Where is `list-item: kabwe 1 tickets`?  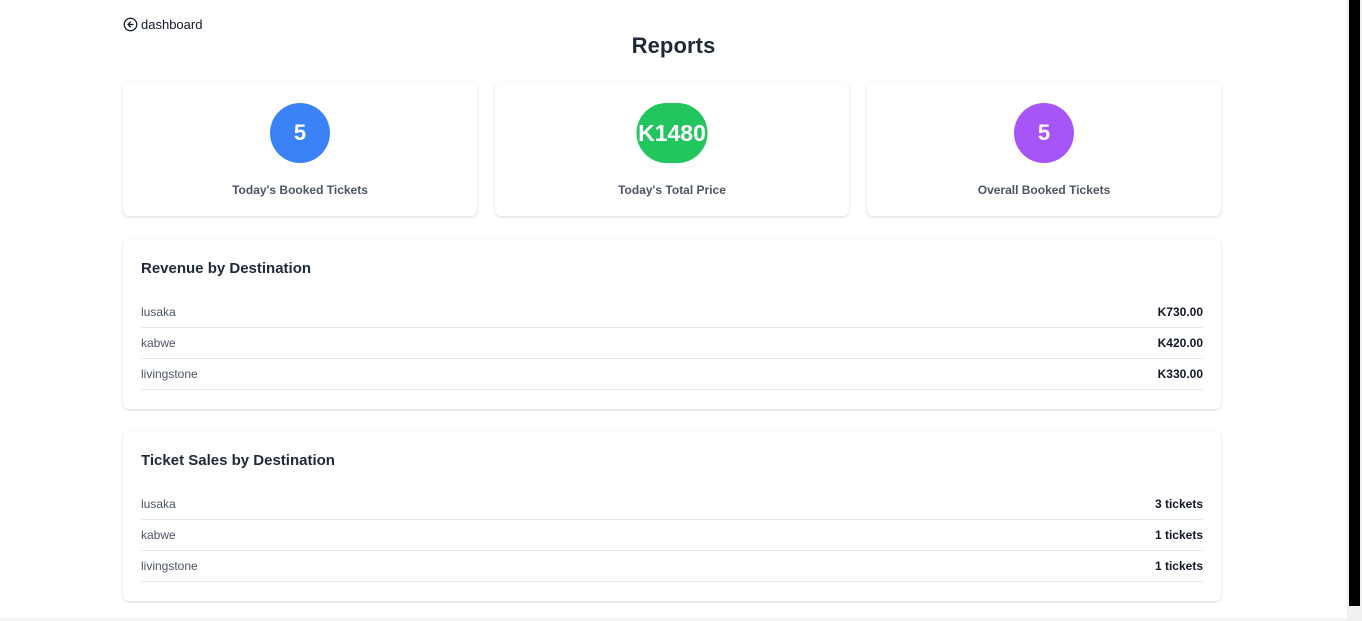
list-item: kabwe 1 tickets is located at coordinates (672, 535).